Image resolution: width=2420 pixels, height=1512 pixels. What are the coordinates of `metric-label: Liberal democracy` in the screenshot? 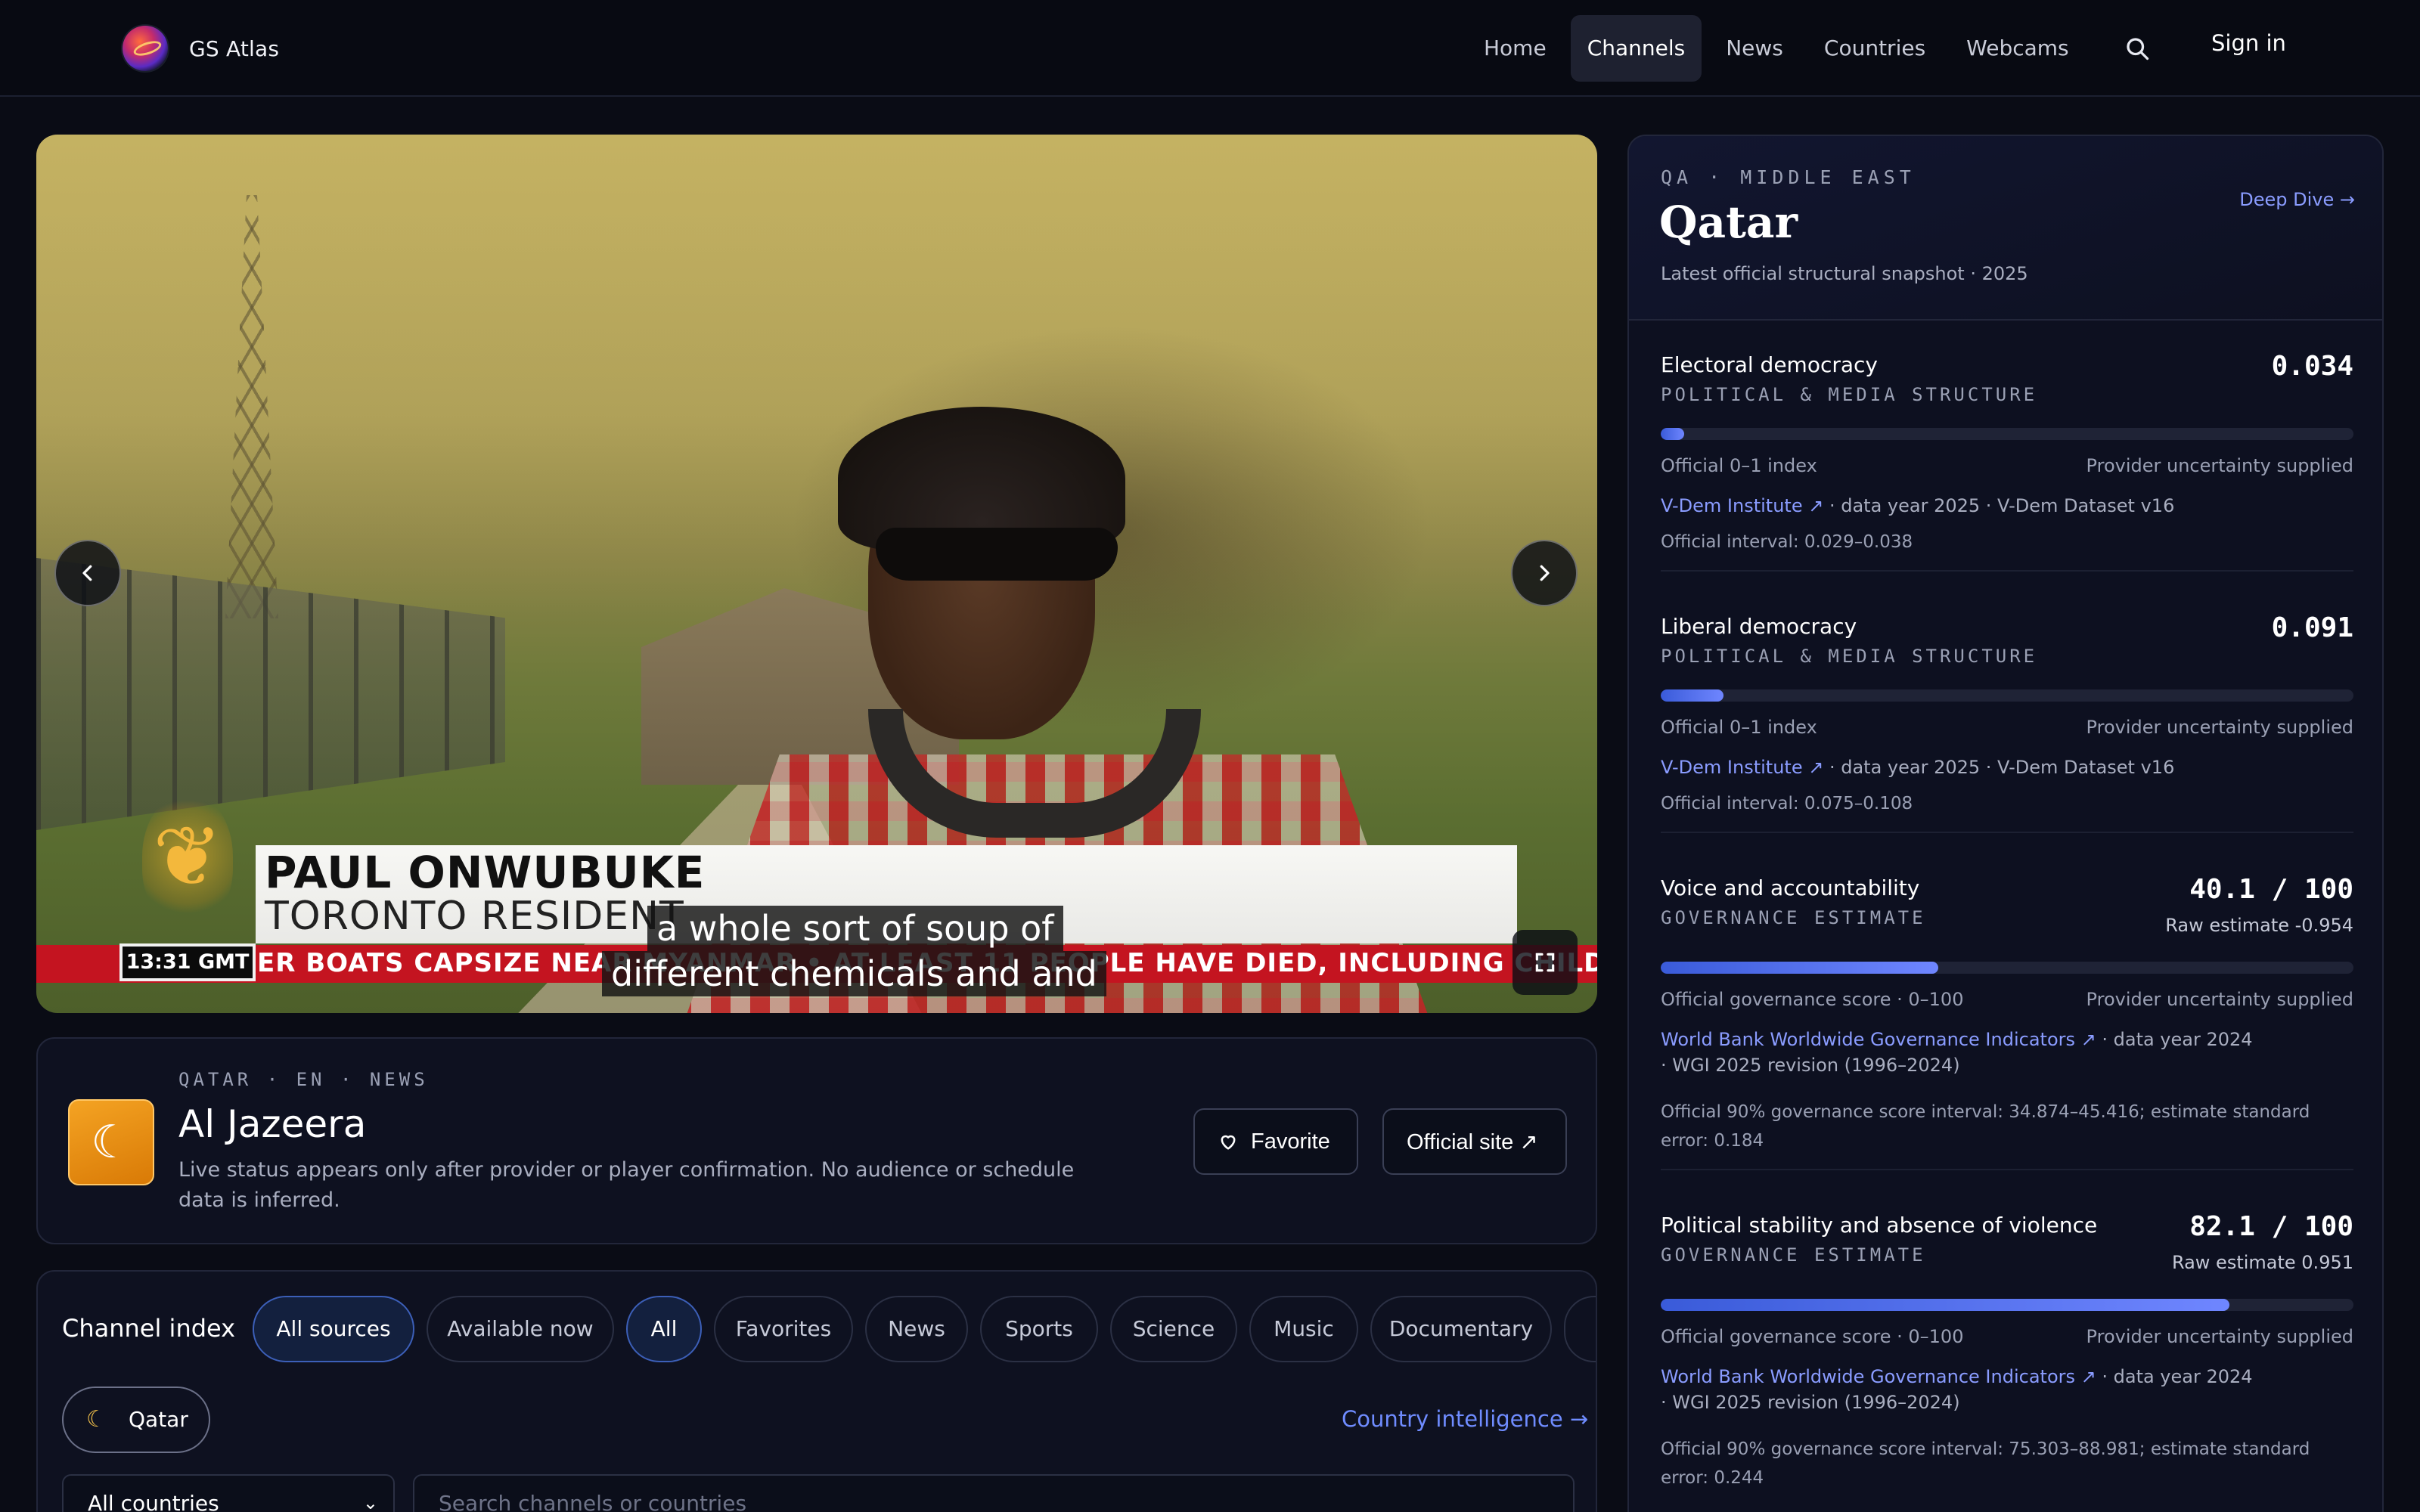 It's located at (1759, 626).